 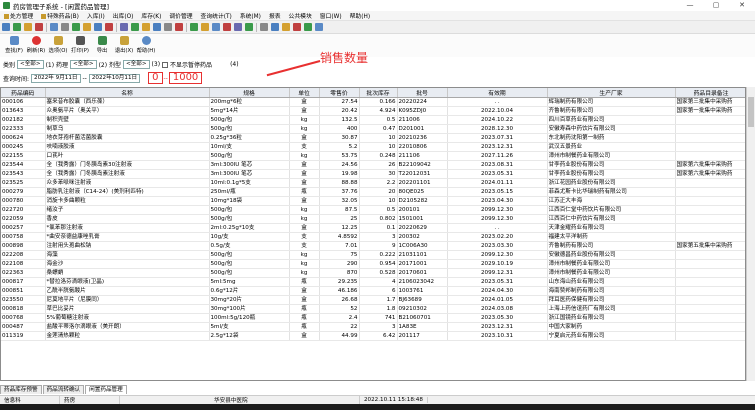 I want to click on menu-special-drugs: 特殊药品(B), so click(x=60, y=15).